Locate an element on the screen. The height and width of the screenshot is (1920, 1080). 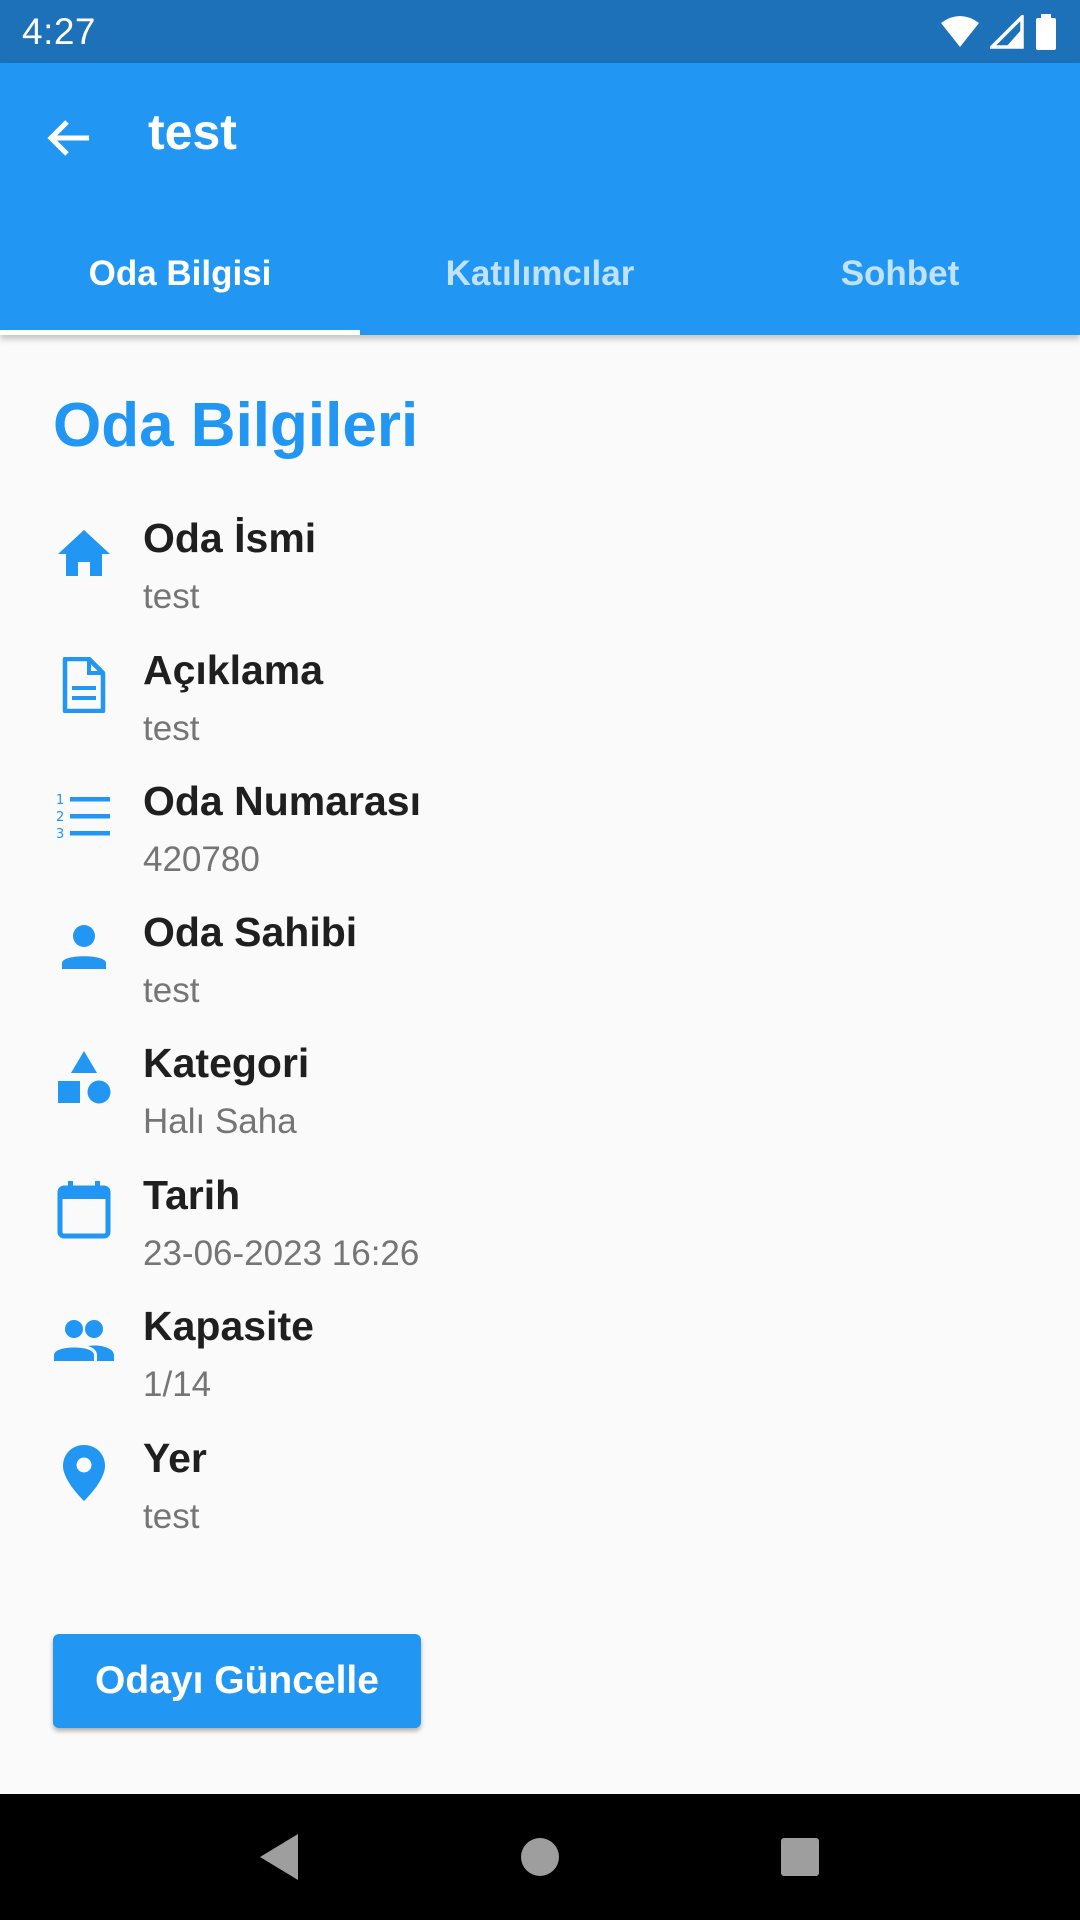
tab-label: Oda Bilgisi is located at coordinates (180, 273).